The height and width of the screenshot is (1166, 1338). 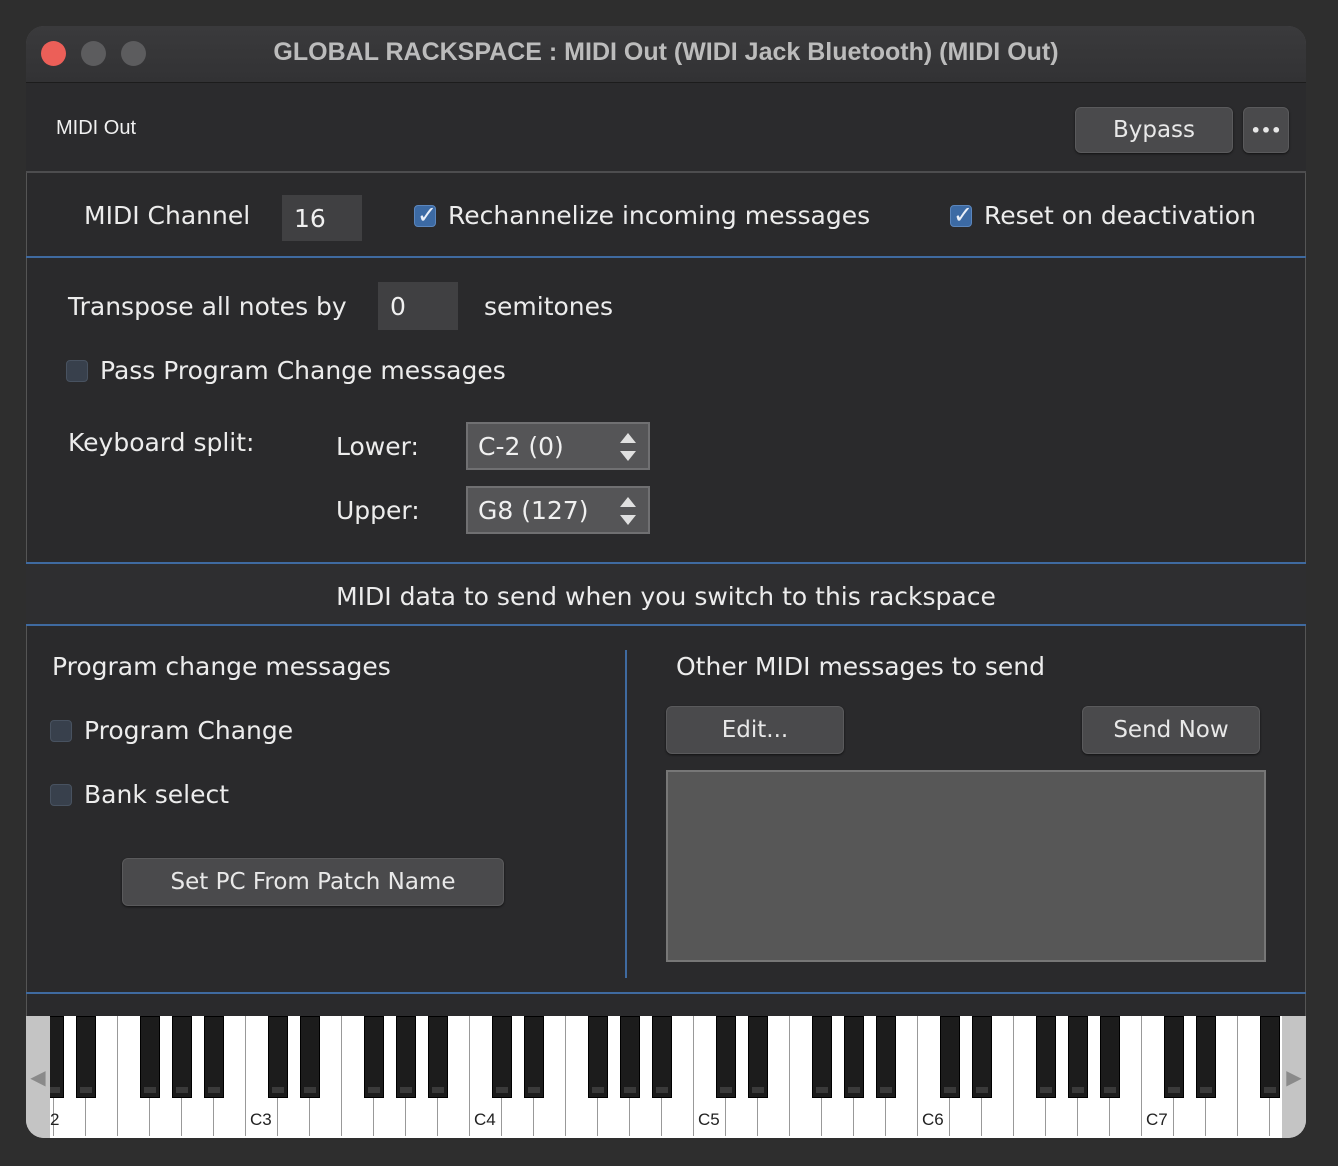 What do you see at coordinates (425, 215) in the screenshot?
I see `rechannelize-checkbox` at bounding box center [425, 215].